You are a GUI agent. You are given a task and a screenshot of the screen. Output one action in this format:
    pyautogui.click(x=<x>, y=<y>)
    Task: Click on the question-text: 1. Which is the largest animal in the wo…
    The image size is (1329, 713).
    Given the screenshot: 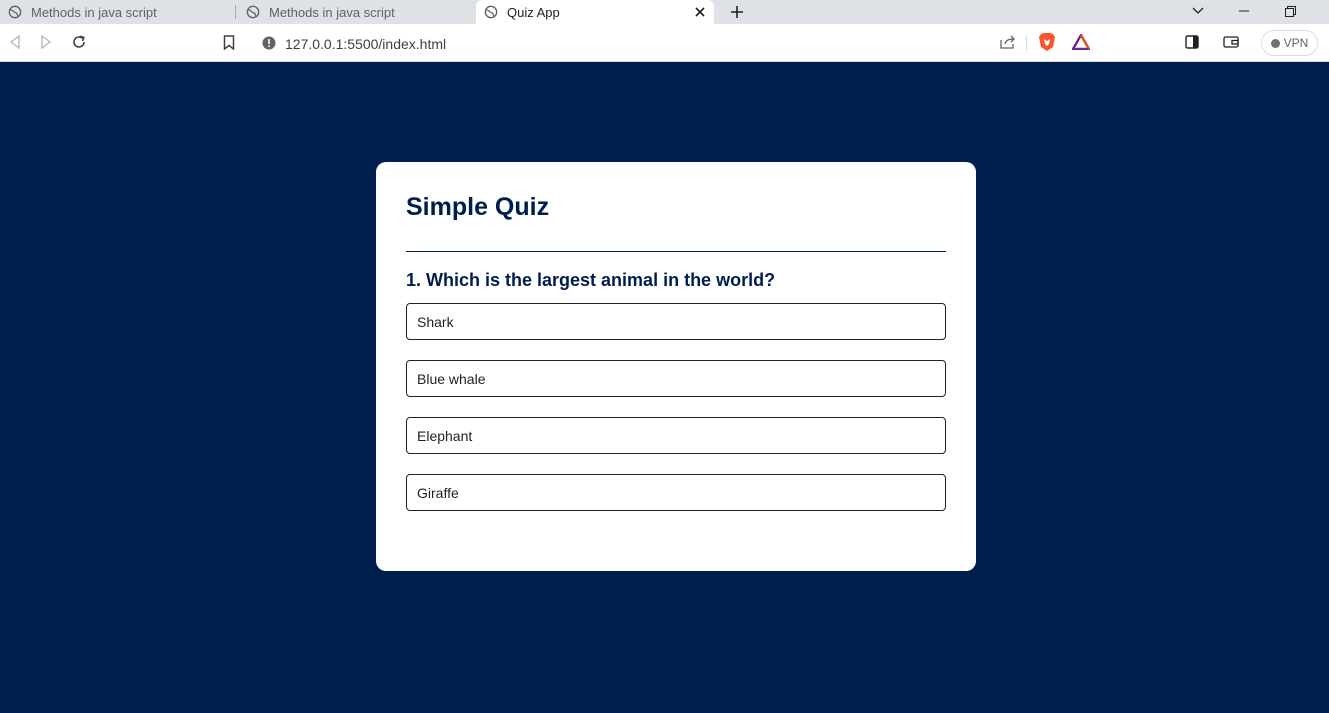 What is the action you would take?
    pyautogui.click(x=591, y=280)
    